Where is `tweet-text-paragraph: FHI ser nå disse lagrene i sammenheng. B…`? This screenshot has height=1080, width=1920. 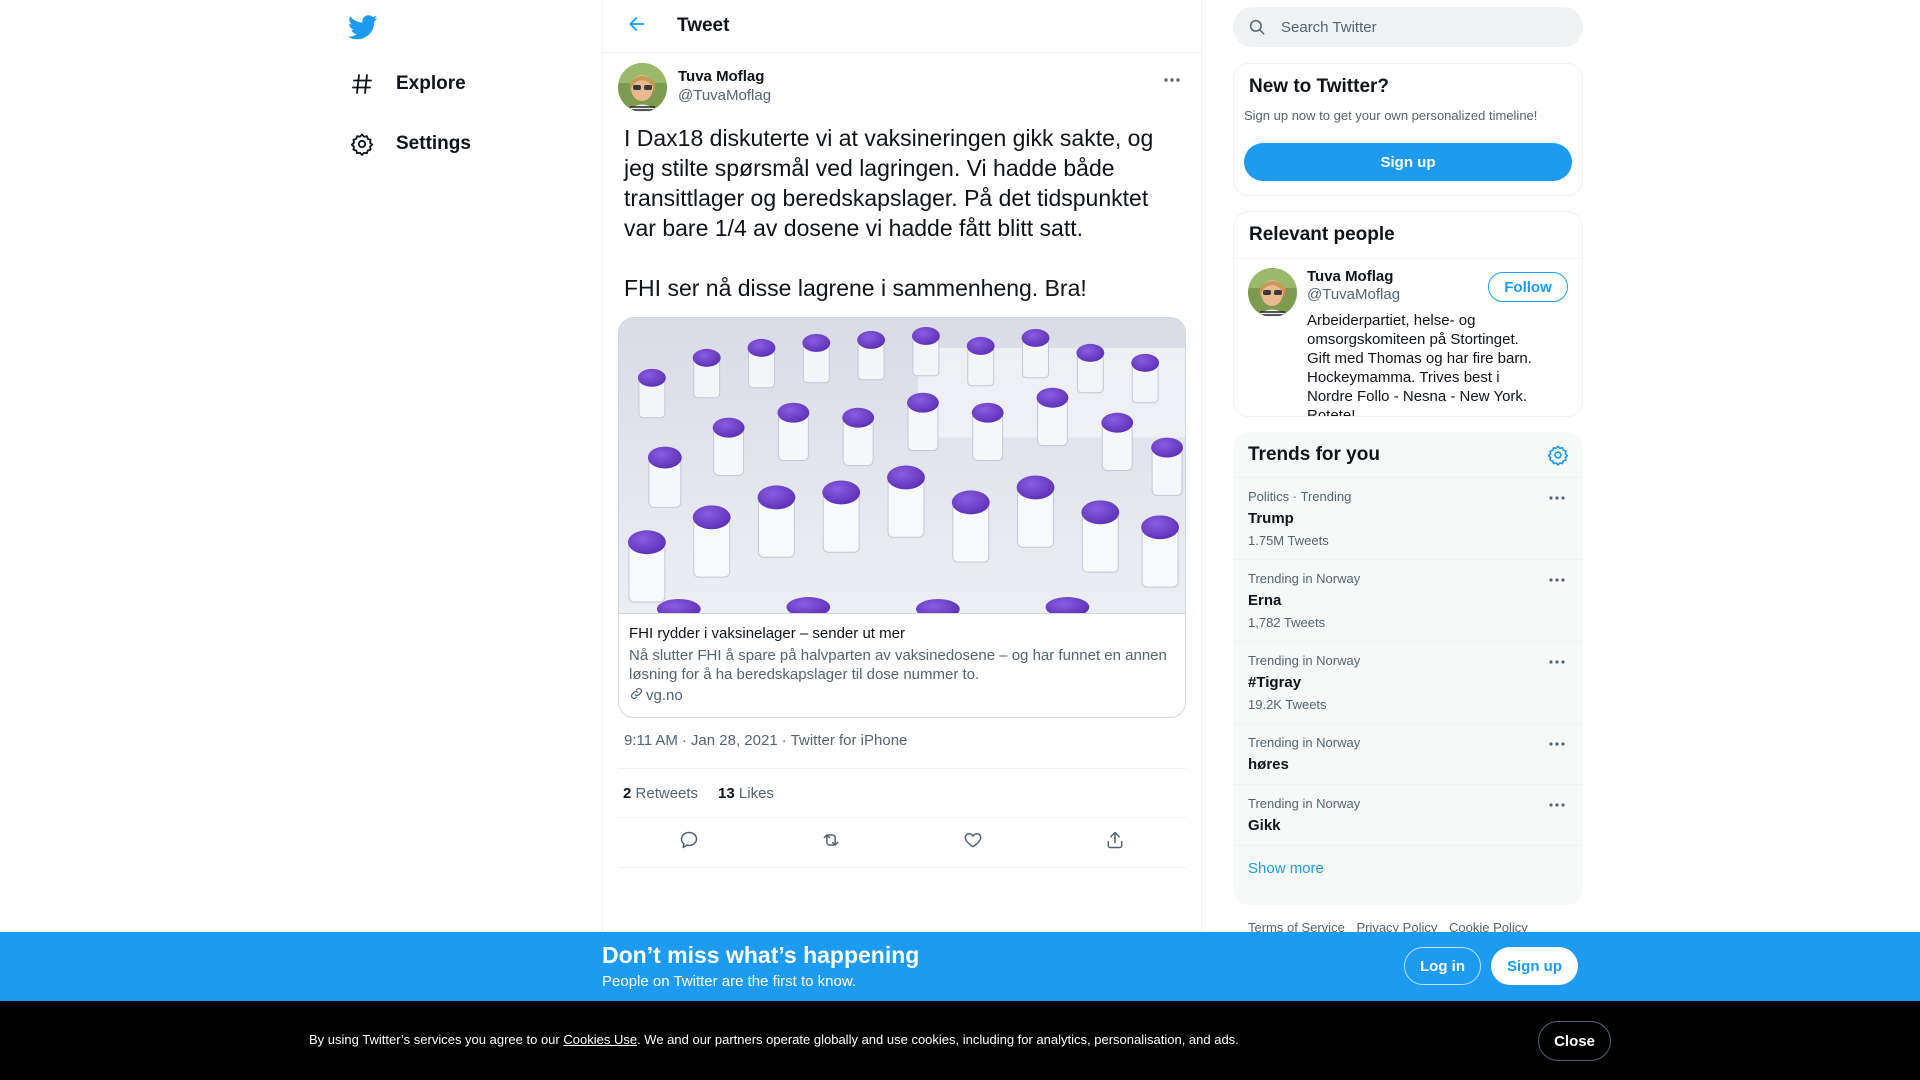 tweet-text-paragraph: FHI ser nå disse lagrene i sammenheng. B… is located at coordinates (855, 288).